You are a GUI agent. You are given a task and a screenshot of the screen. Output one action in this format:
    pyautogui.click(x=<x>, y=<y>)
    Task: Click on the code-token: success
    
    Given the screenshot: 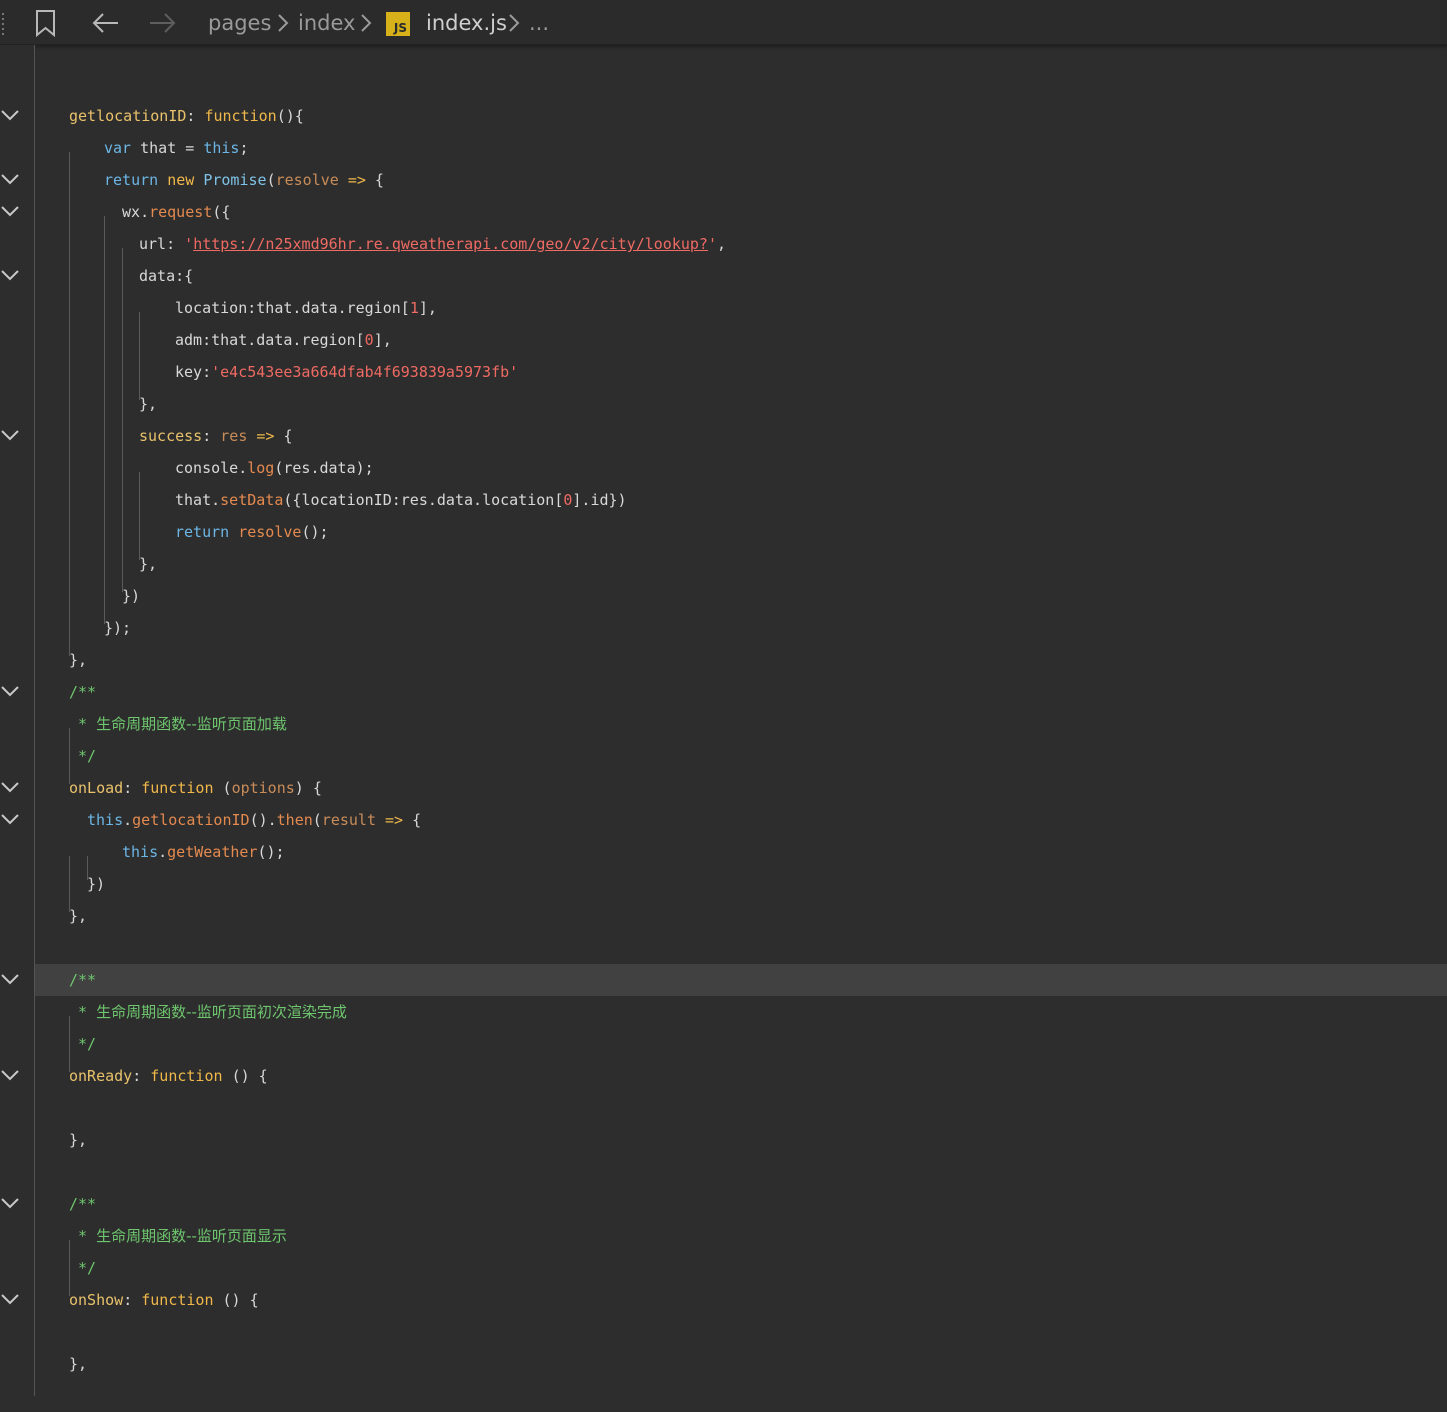 What is the action you would take?
    pyautogui.click(x=171, y=436)
    